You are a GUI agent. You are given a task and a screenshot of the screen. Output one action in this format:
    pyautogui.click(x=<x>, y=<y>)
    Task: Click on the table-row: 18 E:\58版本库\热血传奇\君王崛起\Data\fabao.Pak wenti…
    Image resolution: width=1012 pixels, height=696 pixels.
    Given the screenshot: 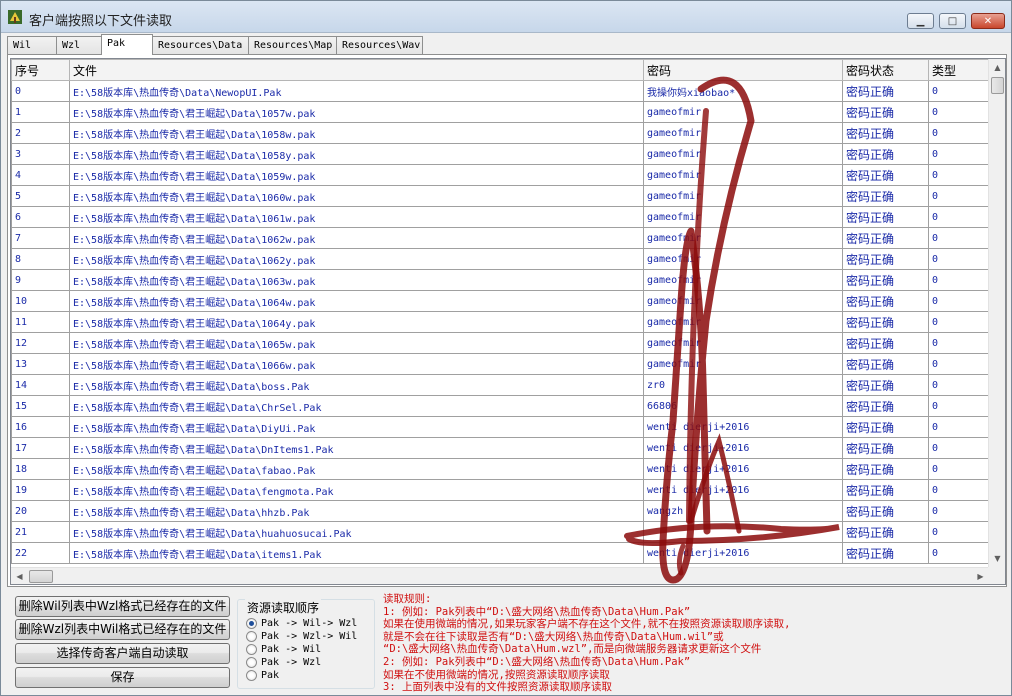 What is the action you would take?
    pyautogui.click(x=500, y=469)
    